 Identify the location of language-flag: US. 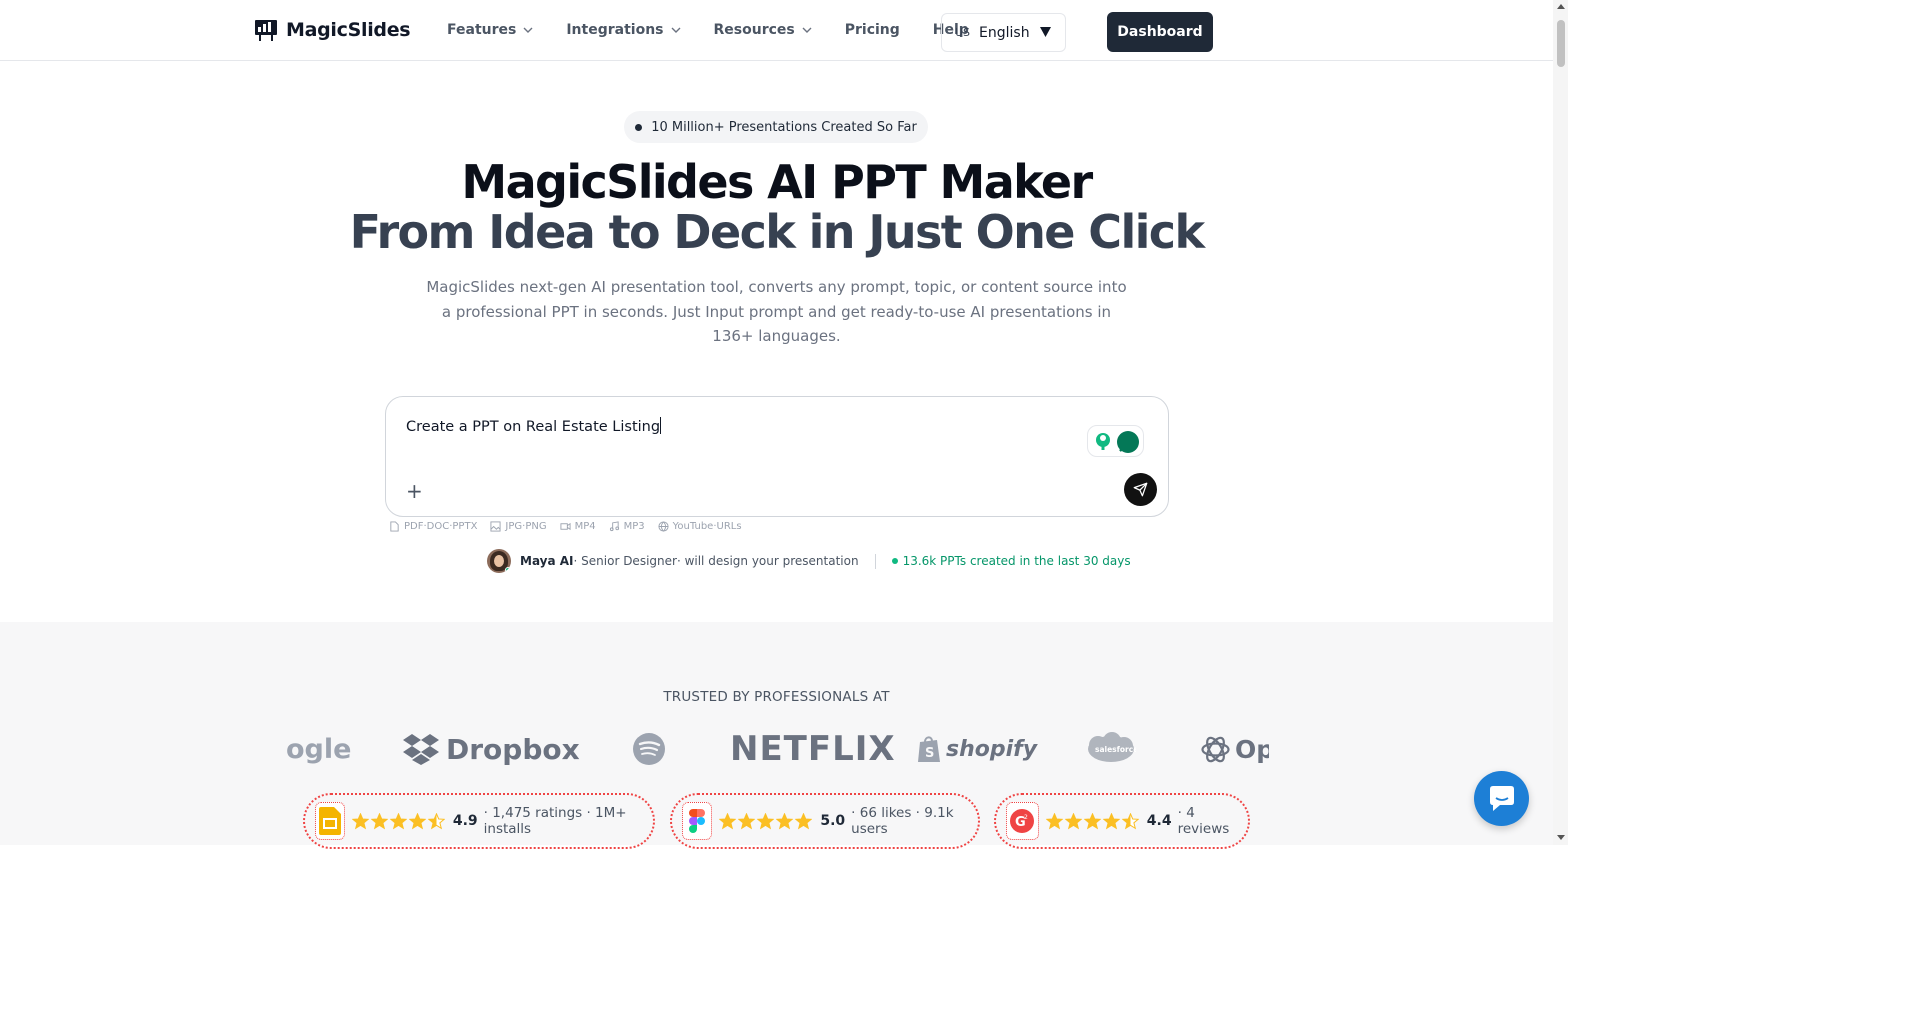
(963, 32).